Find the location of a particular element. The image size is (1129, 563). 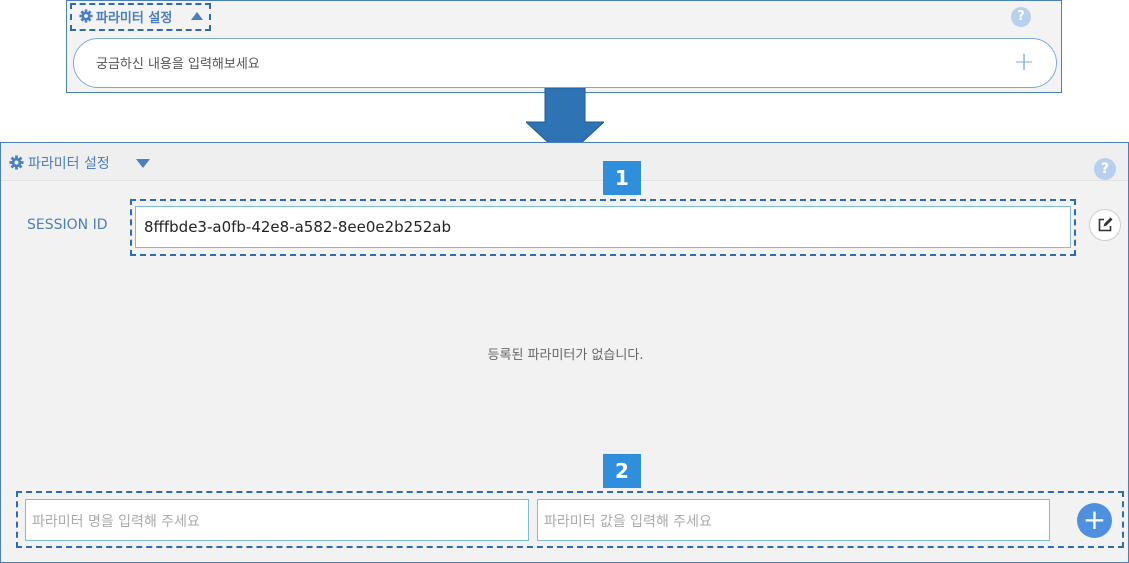

session-id-field: 8fffbde3-a0fb-42e8-a582-8ee0e2b252ab is located at coordinates (603, 227).